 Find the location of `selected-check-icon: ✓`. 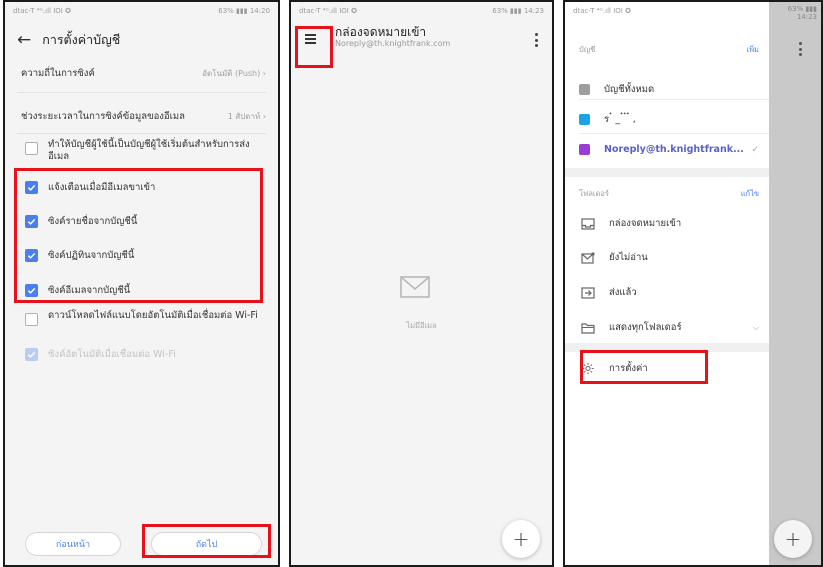

selected-check-icon: ✓ is located at coordinates (755, 149).